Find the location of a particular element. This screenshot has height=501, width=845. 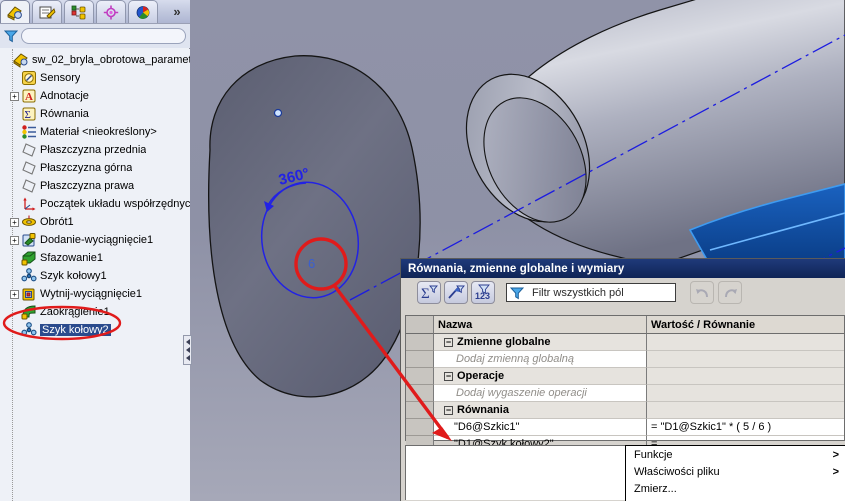

undo-button is located at coordinates (702, 292).